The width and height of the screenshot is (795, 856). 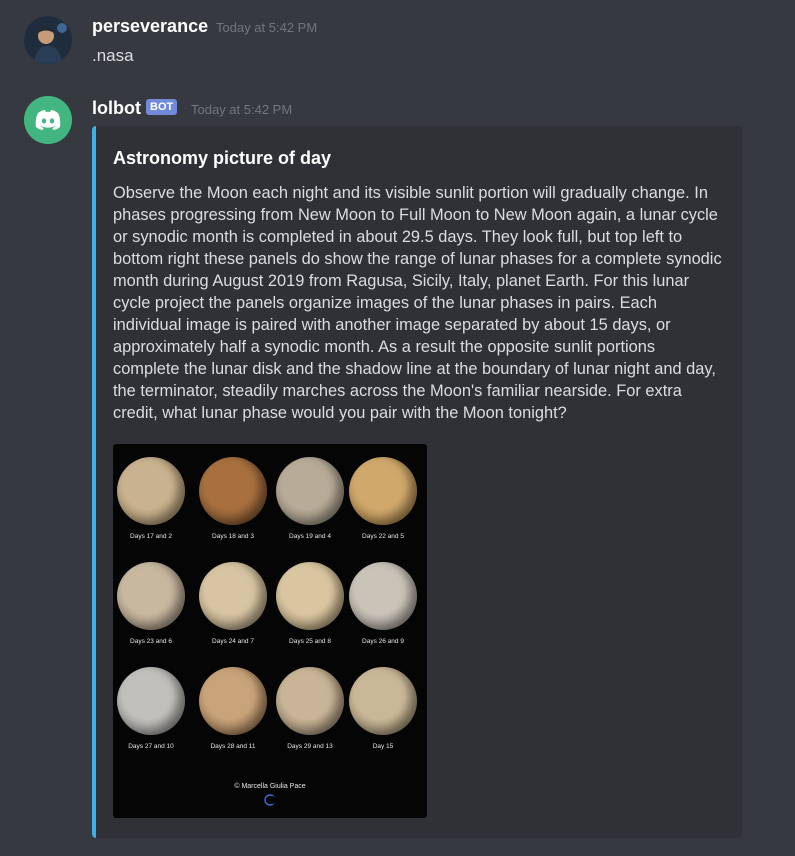 I want to click on embed-title: Astronomy picture of day, so click(x=222, y=158).